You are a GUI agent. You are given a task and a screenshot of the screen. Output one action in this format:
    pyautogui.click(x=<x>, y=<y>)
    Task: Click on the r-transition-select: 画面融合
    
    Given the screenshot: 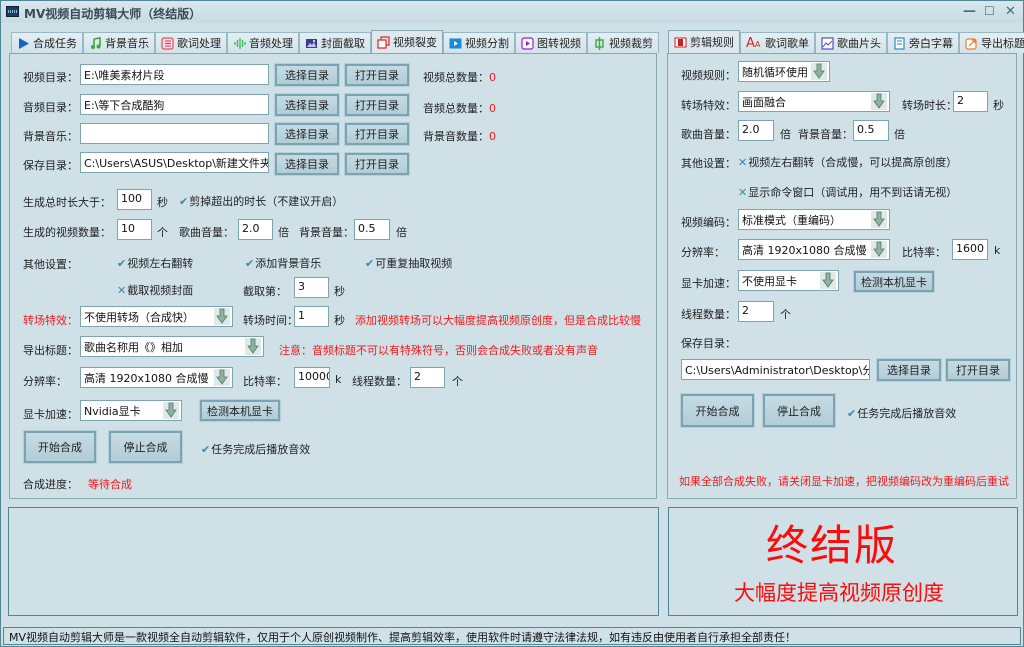 What is the action you would take?
    pyautogui.click(x=814, y=101)
    